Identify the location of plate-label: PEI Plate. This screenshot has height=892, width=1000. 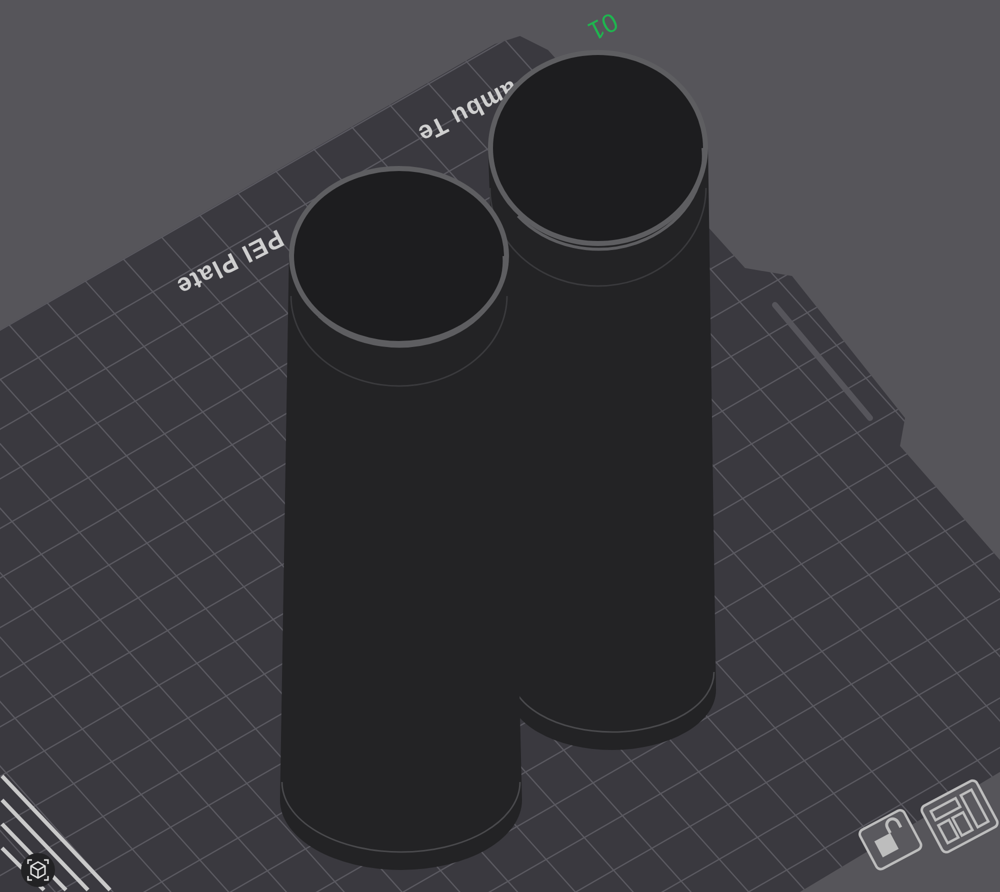
(230, 263).